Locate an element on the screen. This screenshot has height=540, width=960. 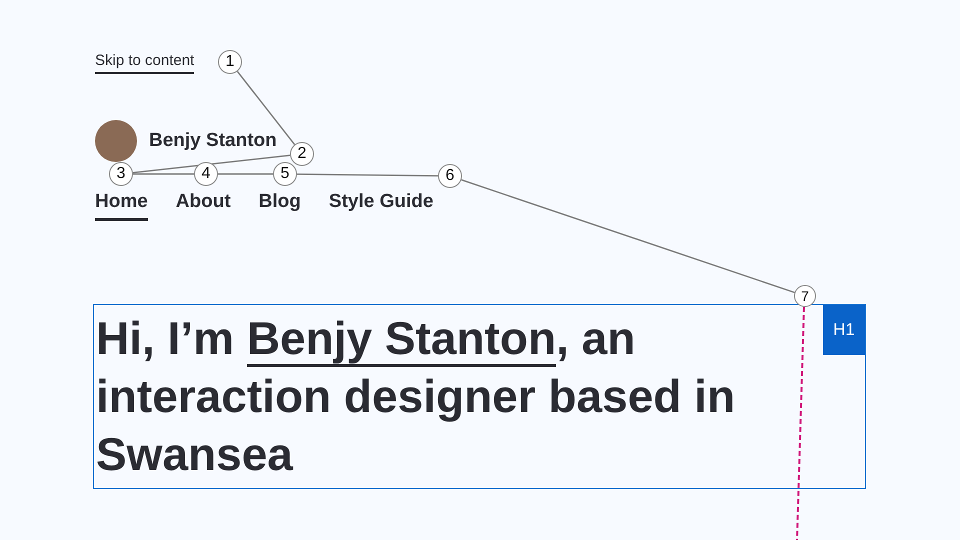
site-title: Benjy Stanton is located at coordinates (213, 141).